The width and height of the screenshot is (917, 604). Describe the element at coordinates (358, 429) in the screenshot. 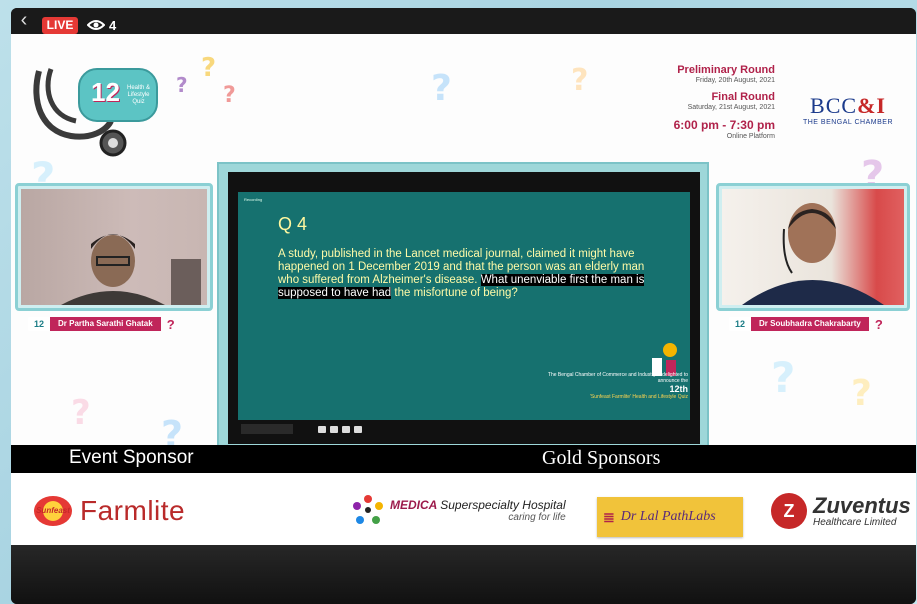

I see `settings-icon` at that location.